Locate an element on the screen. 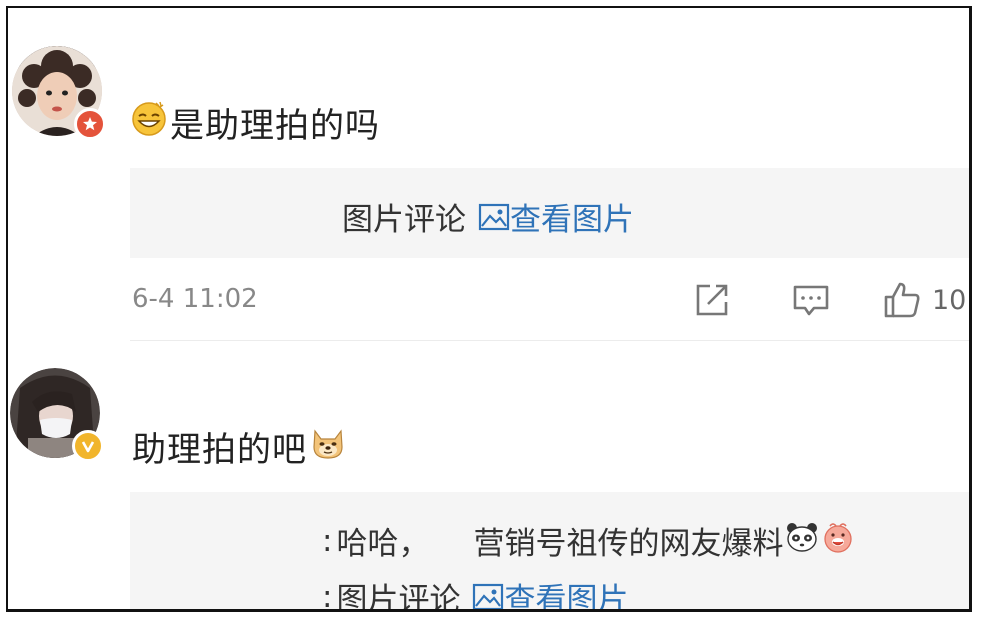 Image resolution: width=1000 pixels, height=630 pixels. share-button is located at coordinates (712, 300).